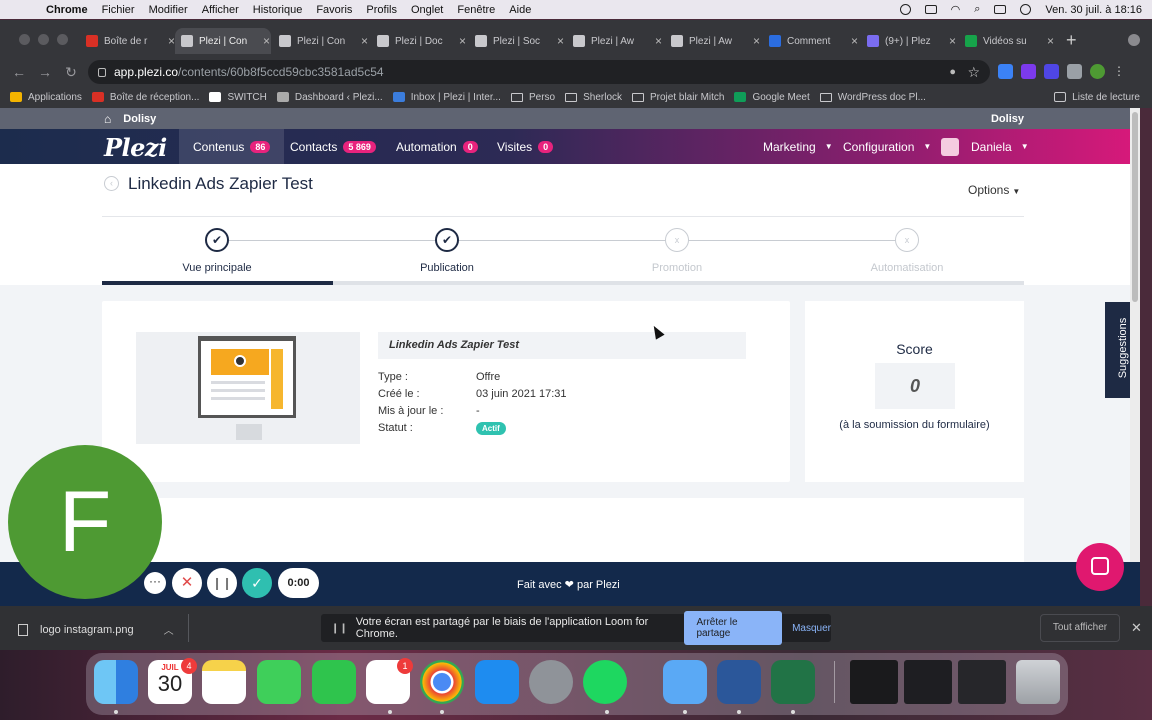 This screenshot has width=1152, height=720. I want to click on wifi-icon: ◠, so click(956, 9).